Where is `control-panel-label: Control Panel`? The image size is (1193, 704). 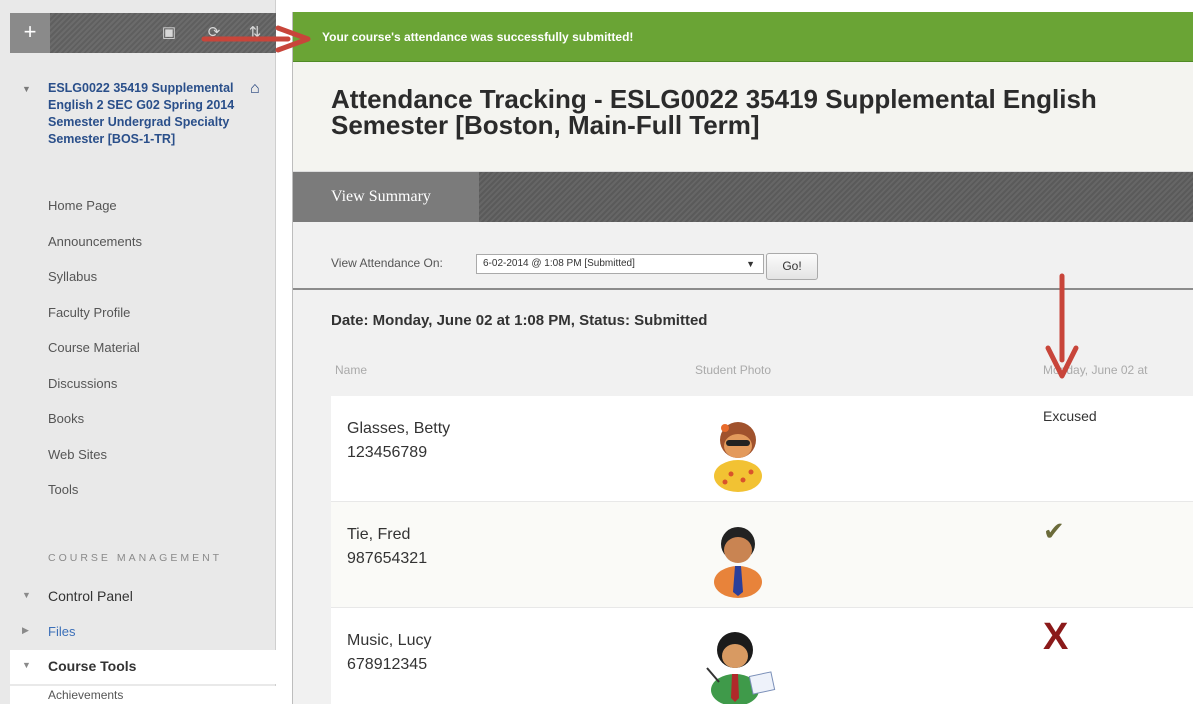
control-panel-label: Control Panel is located at coordinates (90, 596).